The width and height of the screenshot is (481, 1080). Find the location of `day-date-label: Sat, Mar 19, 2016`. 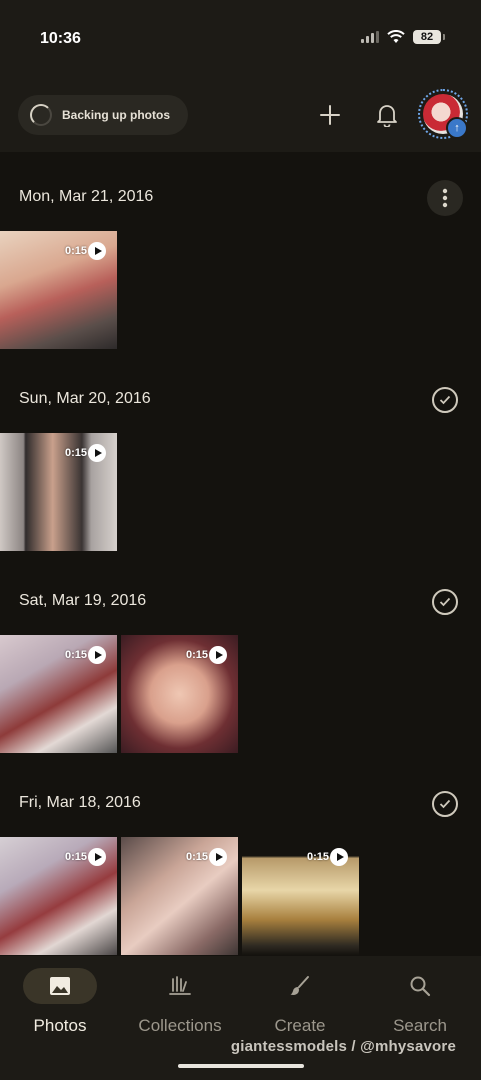

day-date-label: Sat, Mar 19, 2016 is located at coordinates (83, 600).